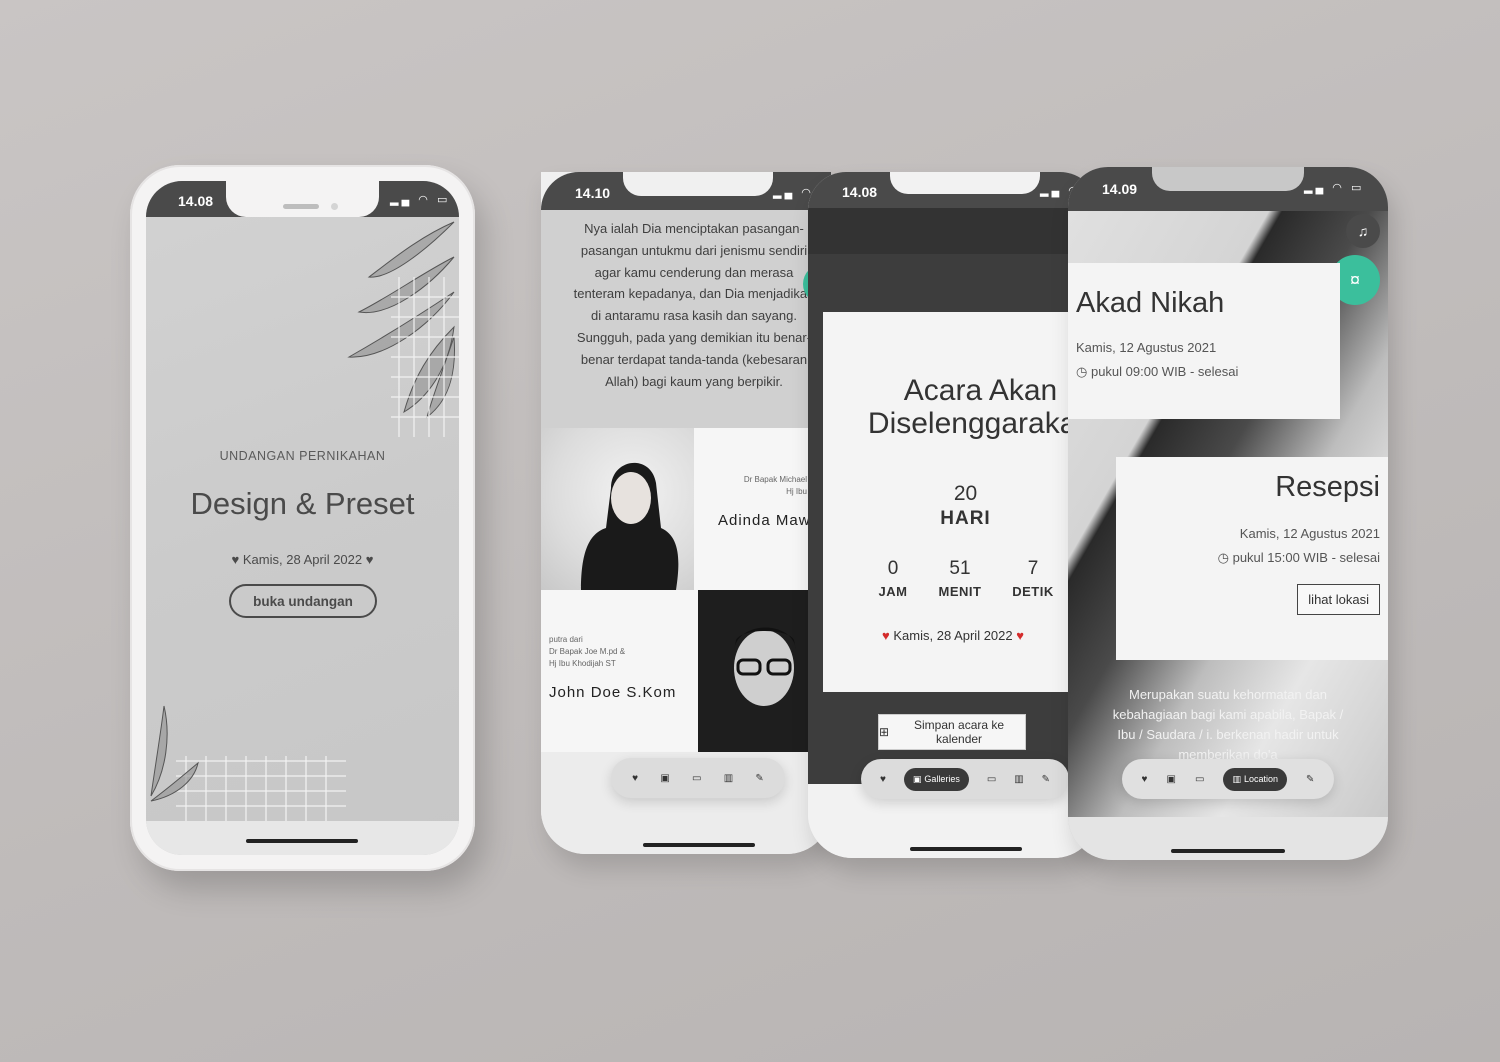 The height and width of the screenshot is (1062, 1500). What do you see at coordinates (1260, 779) in the screenshot?
I see `nav-location-label: Location` at bounding box center [1260, 779].